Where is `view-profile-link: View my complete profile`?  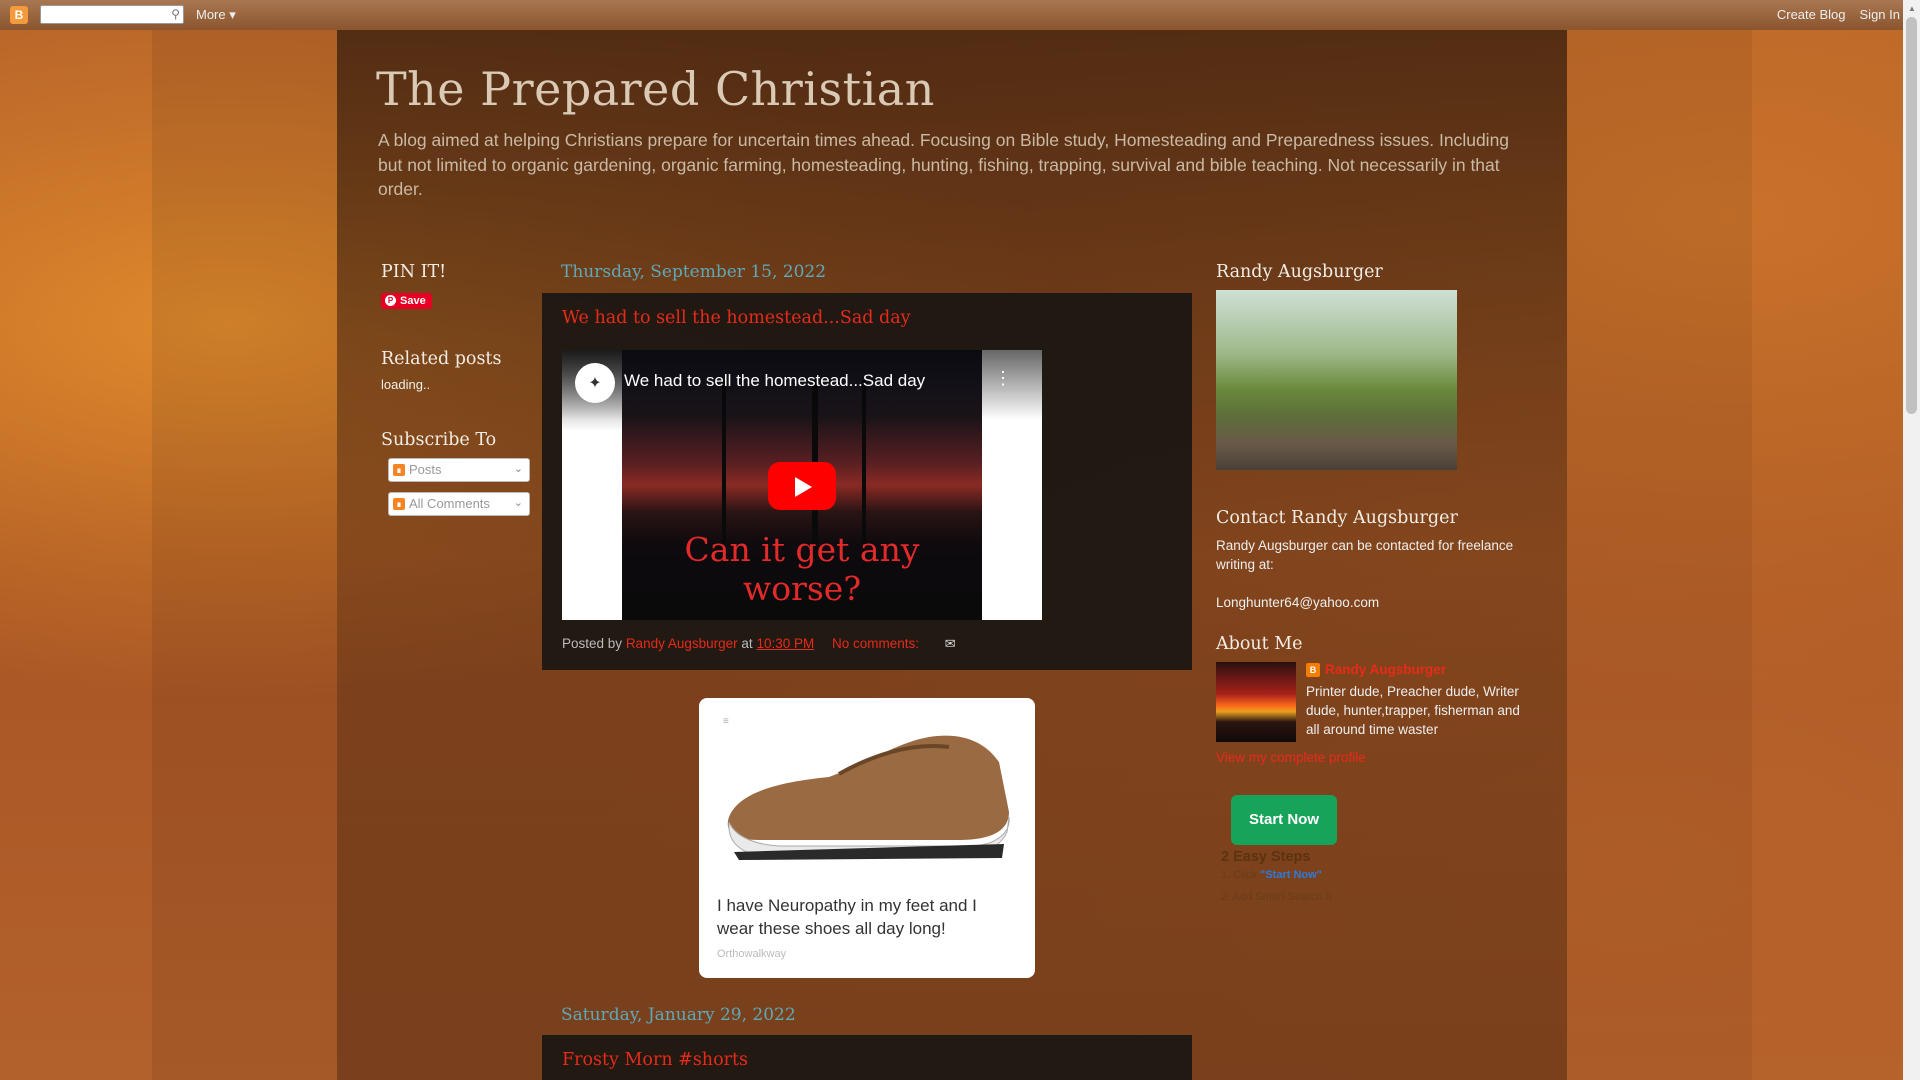 view-profile-link: View my complete profile is located at coordinates (1376, 757).